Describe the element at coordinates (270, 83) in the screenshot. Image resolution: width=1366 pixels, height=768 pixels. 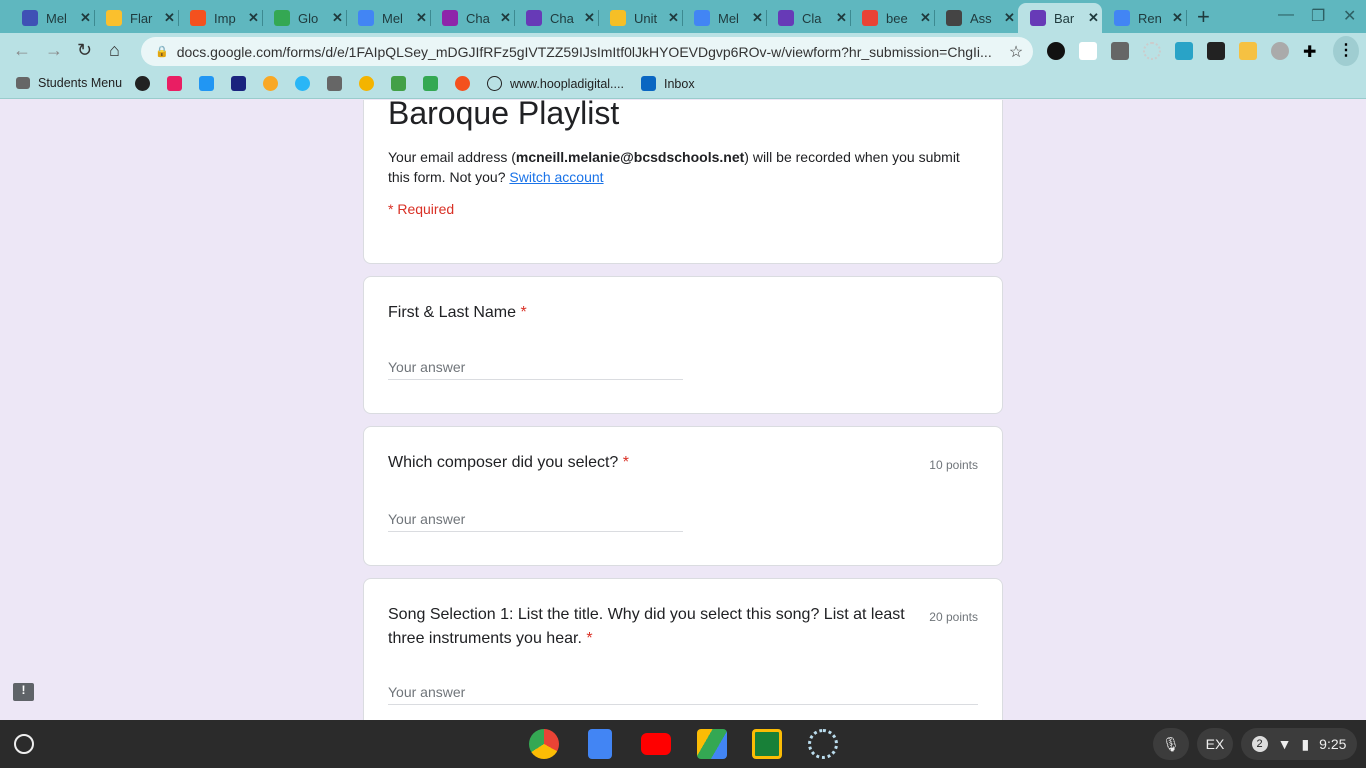
I see `bookmark-fruit-icon` at that location.